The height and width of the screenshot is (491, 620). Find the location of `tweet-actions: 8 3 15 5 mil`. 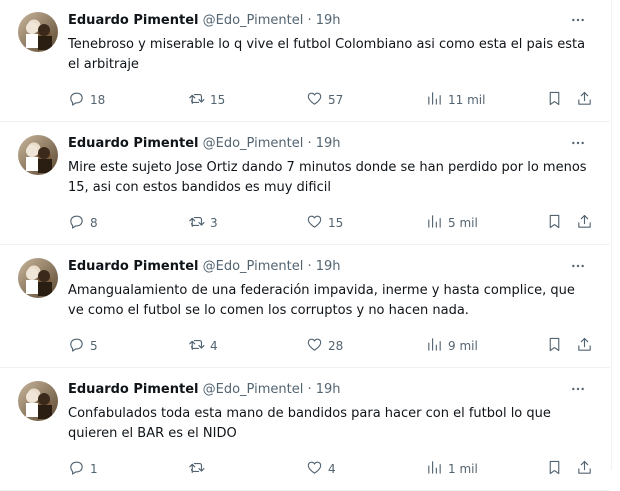

tweet-actions: 8 3 15 5 mil is located at coordinates (334, 223).